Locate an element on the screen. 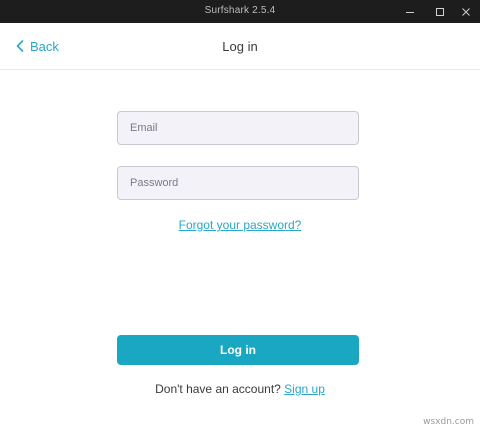 The height and width of the screenshot is (431, 480). header: Back Log in is located at coordinates (240, 46).